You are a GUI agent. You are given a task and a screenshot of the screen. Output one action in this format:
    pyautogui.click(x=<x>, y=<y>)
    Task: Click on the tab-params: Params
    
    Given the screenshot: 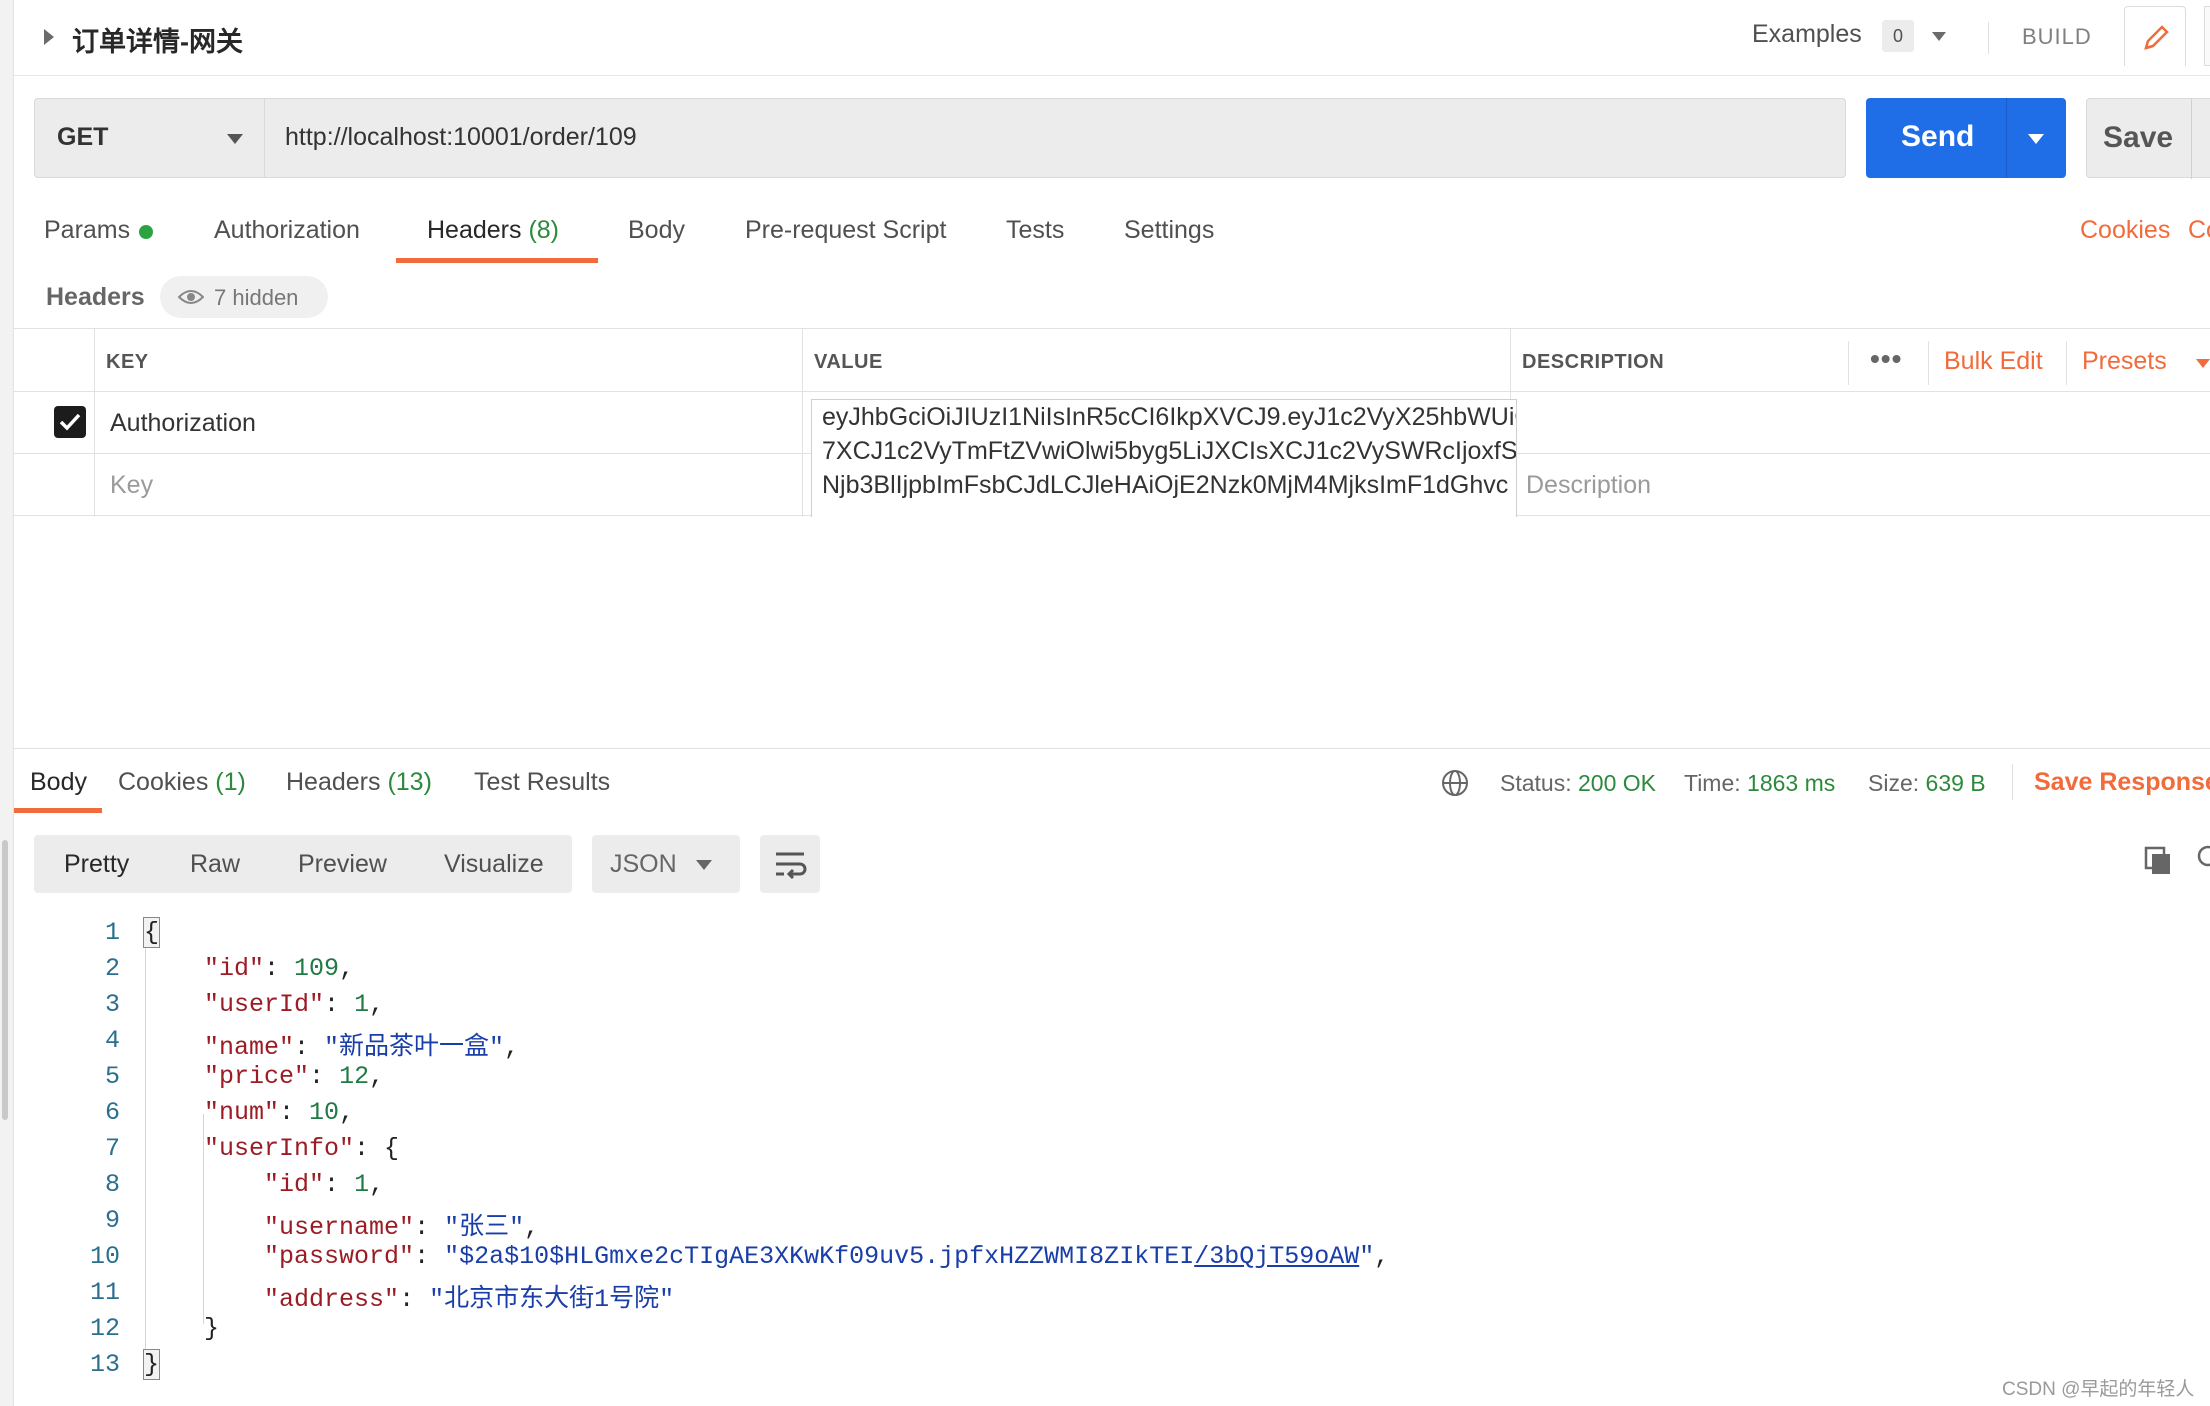 What is the action you would take?
    pyautogui.click(x=87, y=230)
    